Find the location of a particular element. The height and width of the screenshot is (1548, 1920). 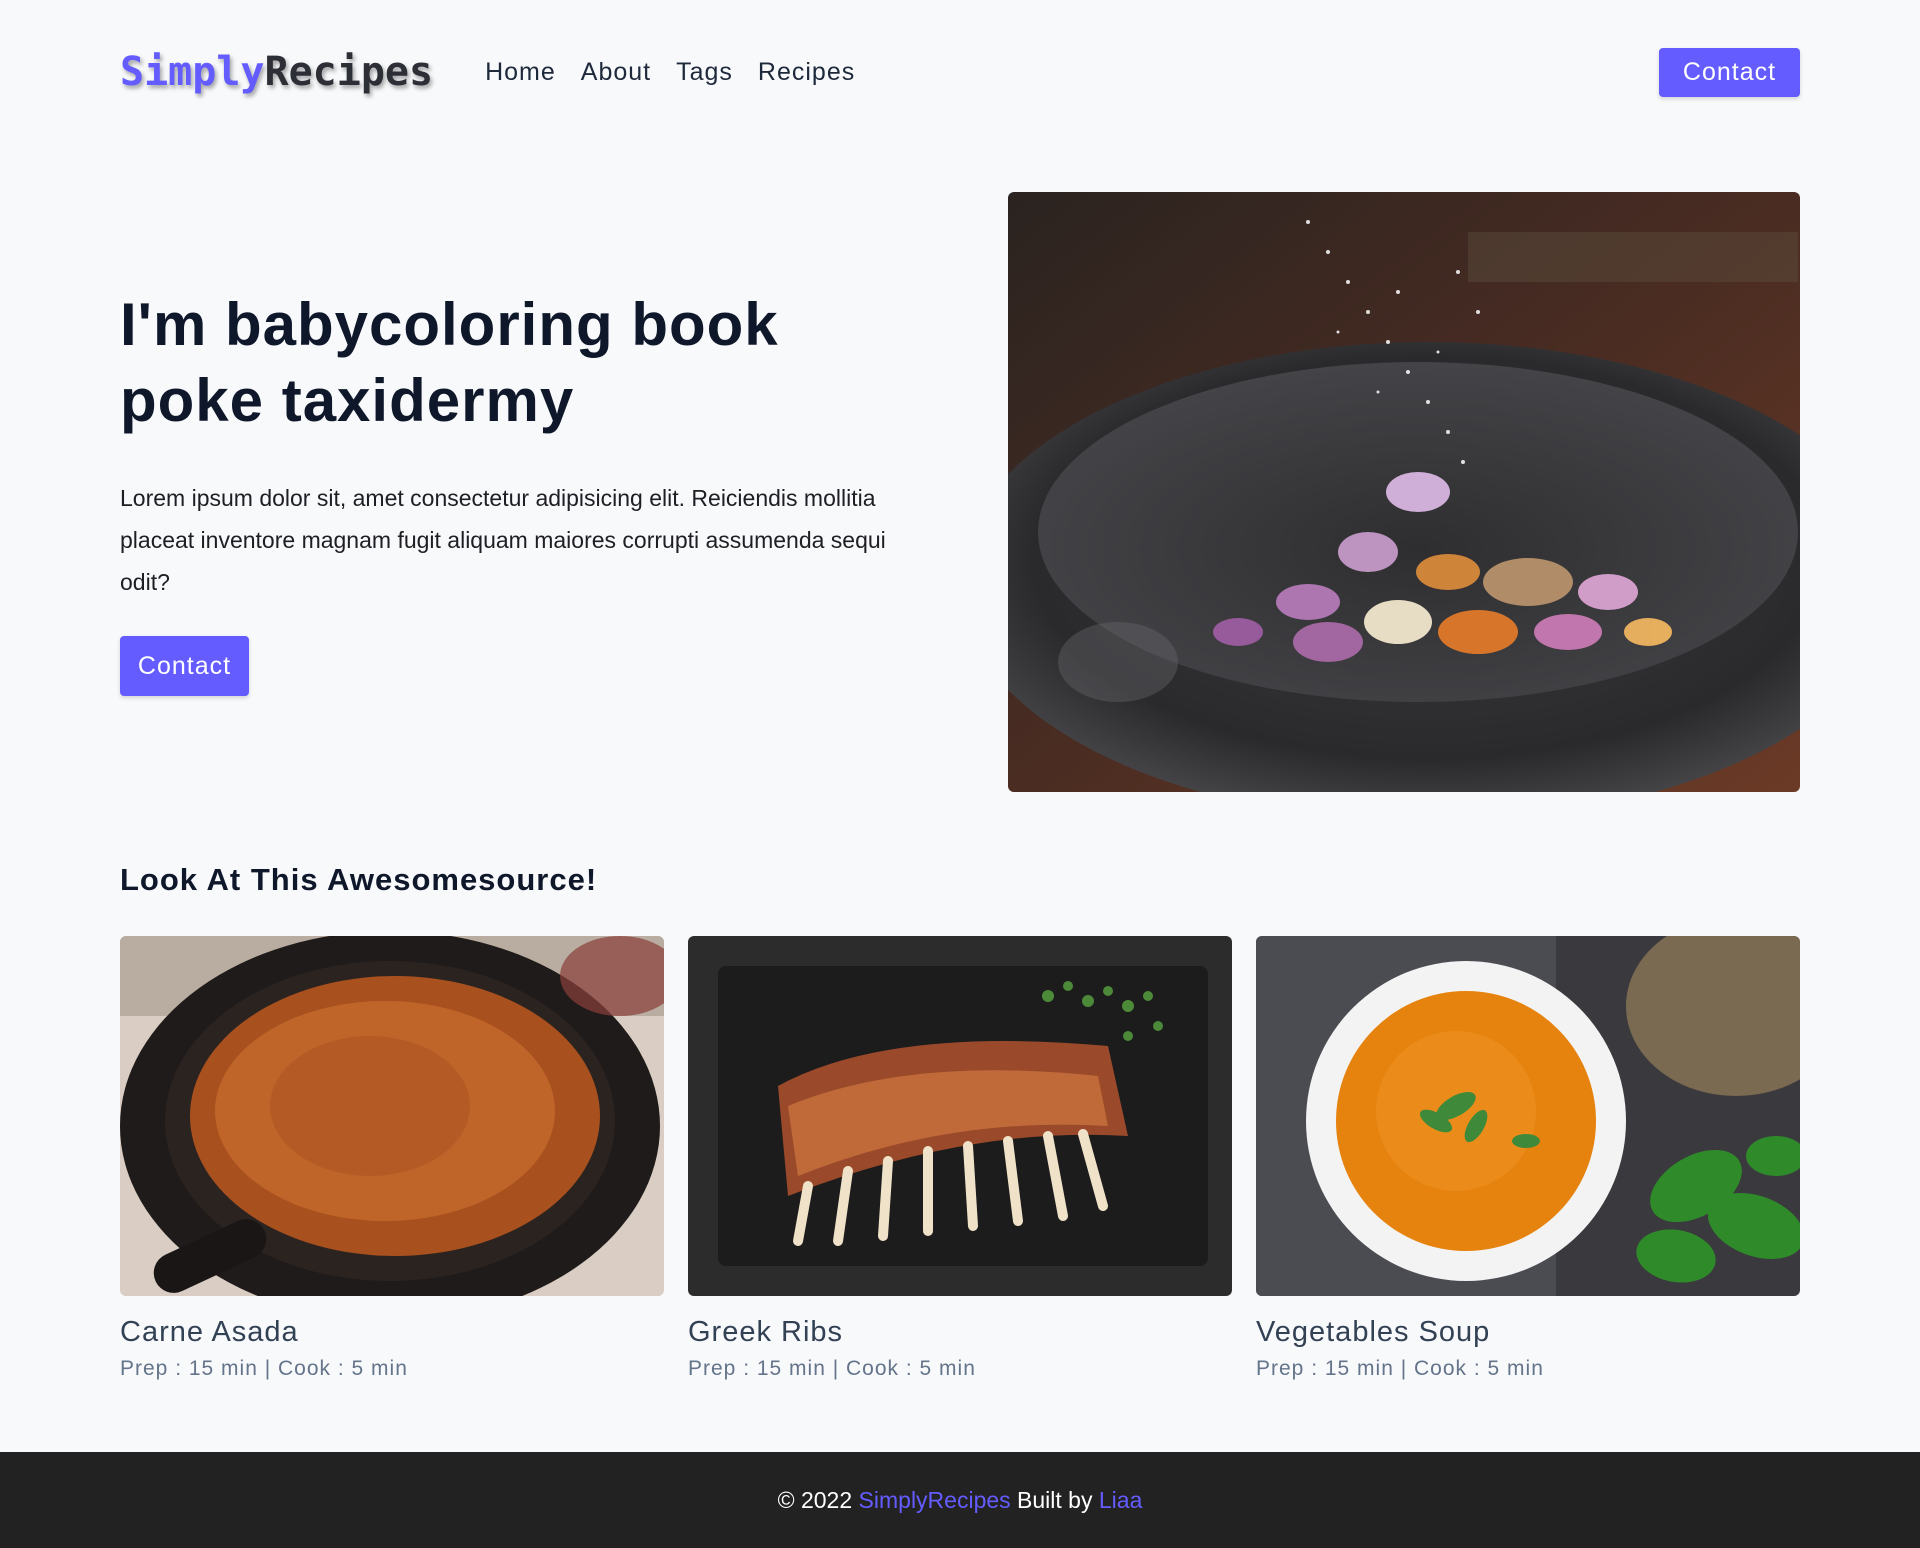

footer-copyright: © 2022 is located at coordinates (818, 1499).